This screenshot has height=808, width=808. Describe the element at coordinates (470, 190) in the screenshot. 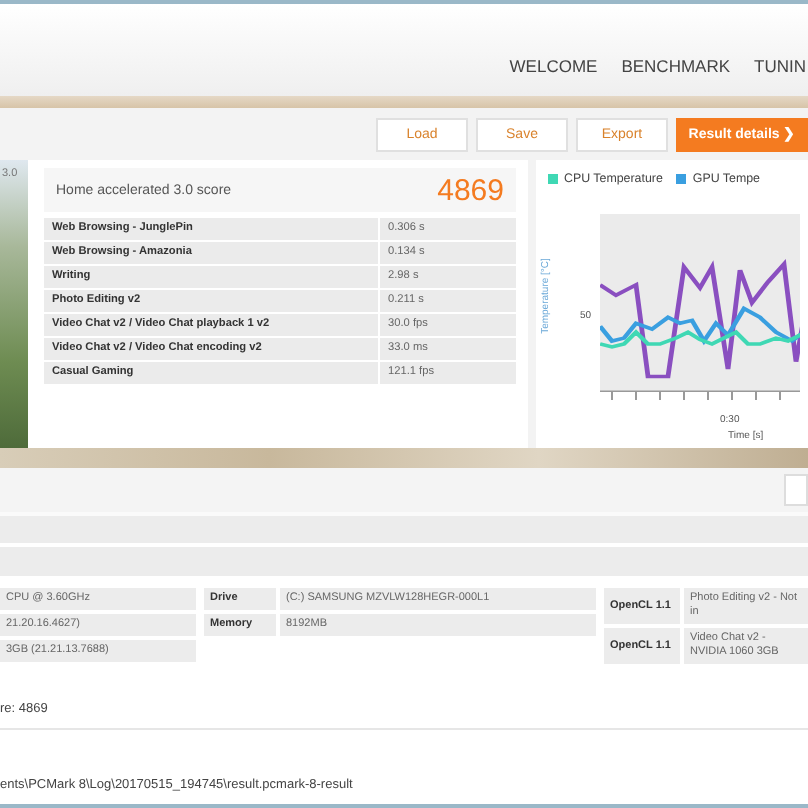

I see `score-value: 4869` at that location.